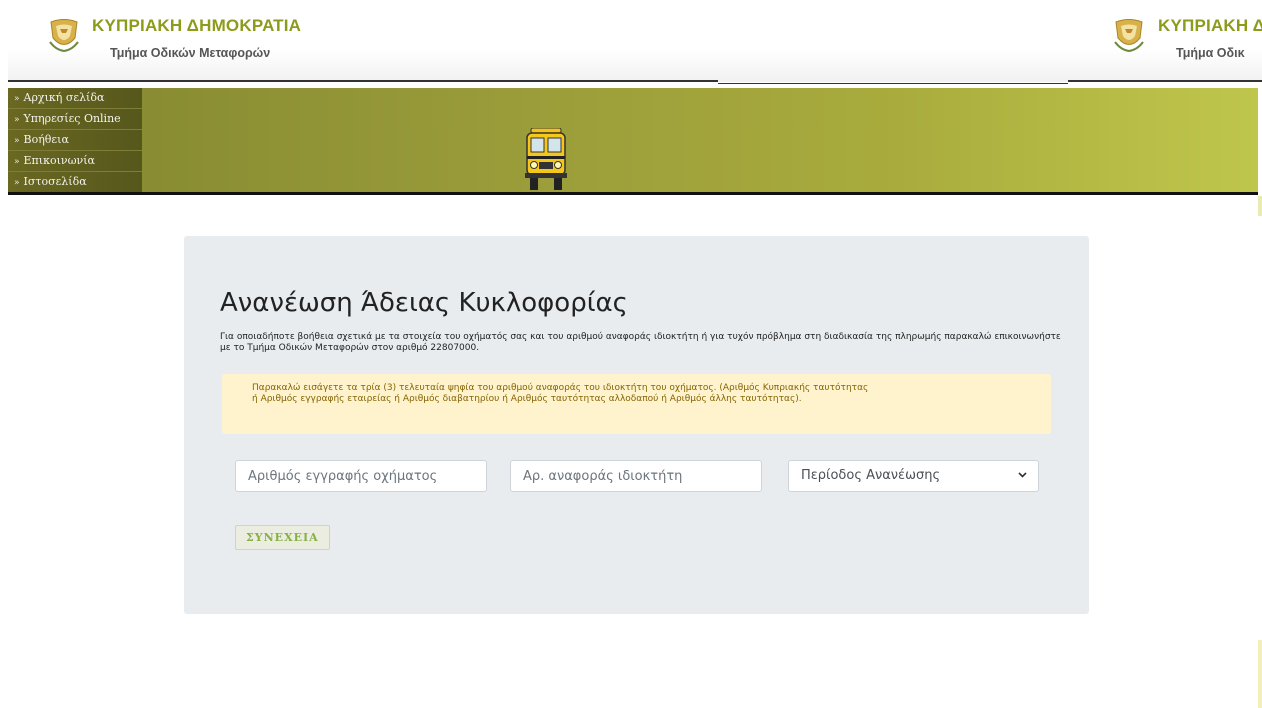 This screenshot has height=708, width=1262. What do you see at coordinates (636, 476) in the screenshot?
I see `owner-reference-input` at bounding box center [636, 476].